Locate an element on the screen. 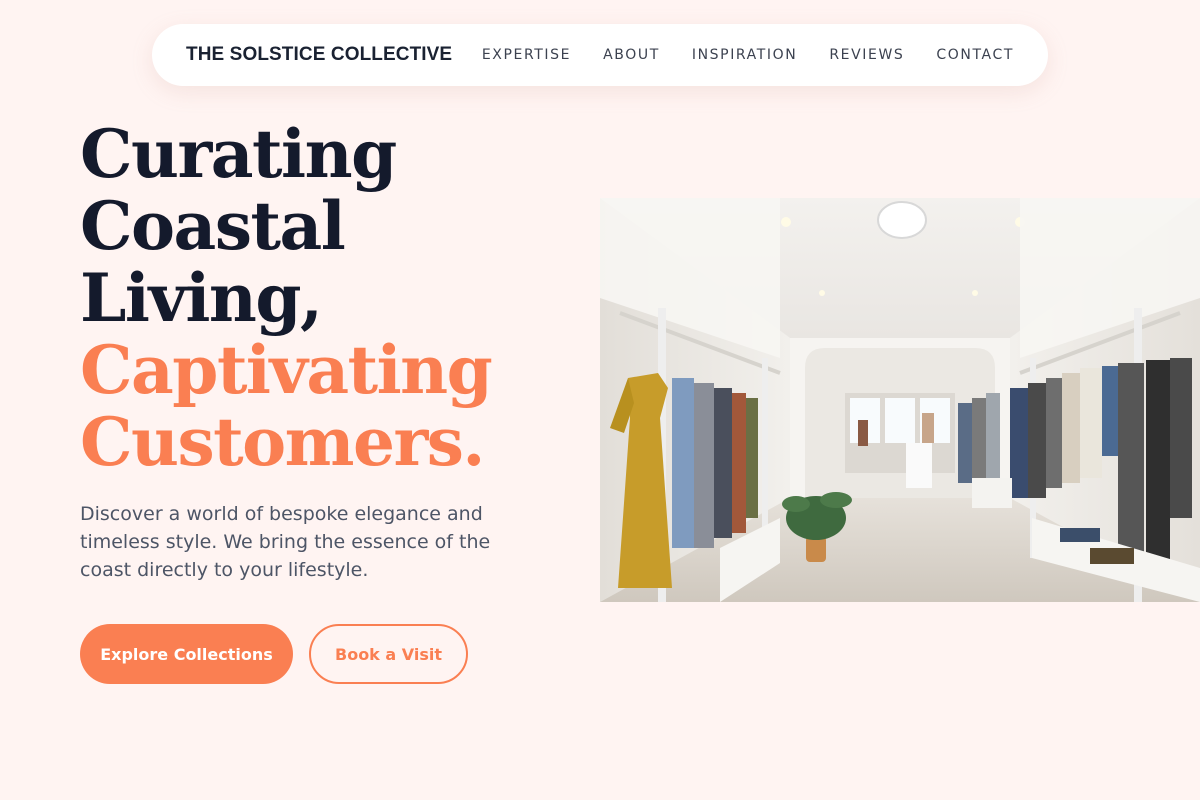  headline-line: Living, is located at coordinates (201, 298).